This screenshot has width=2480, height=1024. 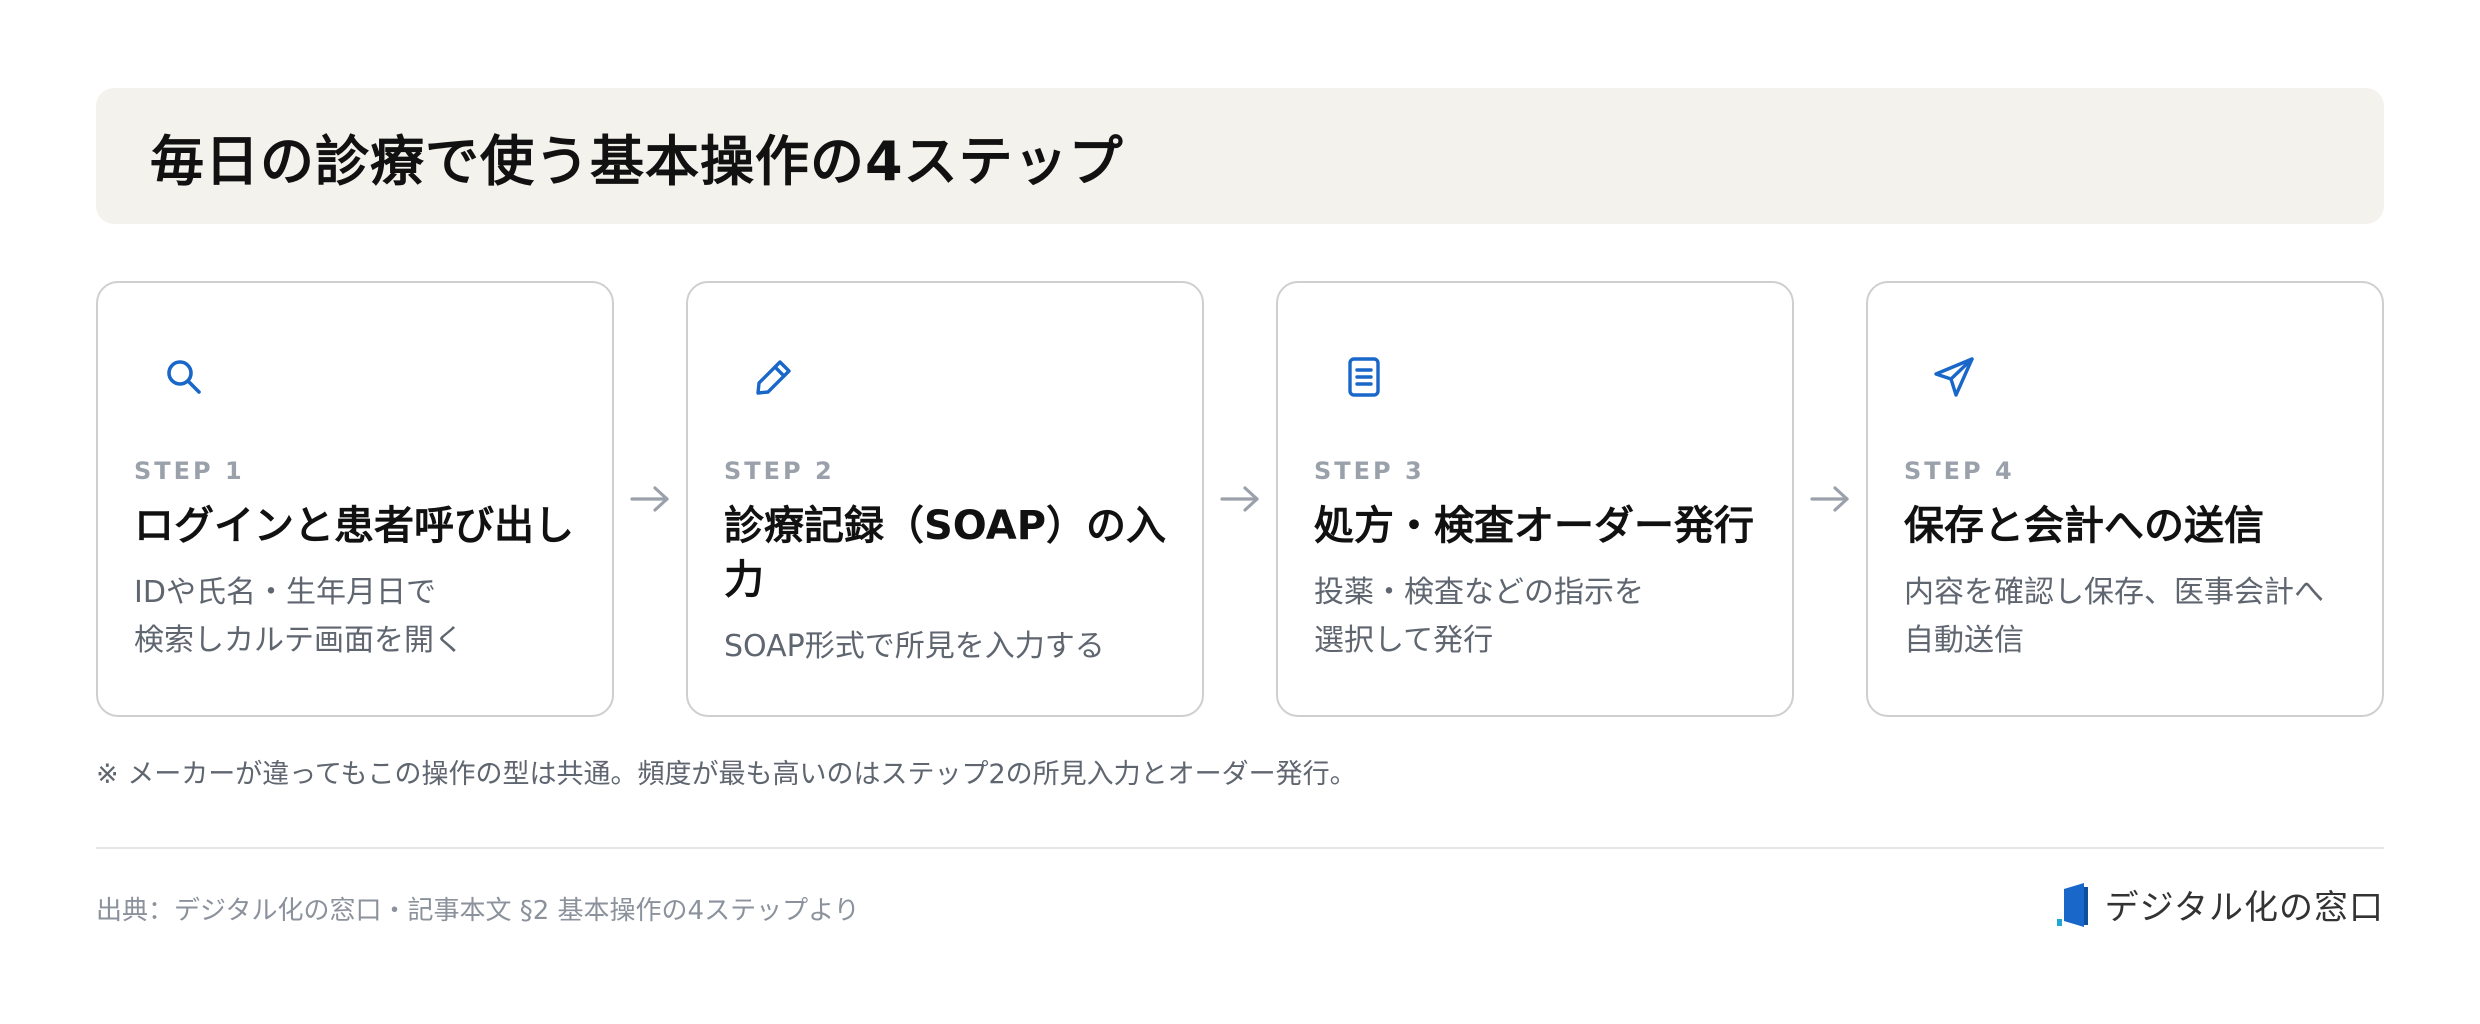 What do you see at coordinates (1240, 156) in the screenshot?
I see `title-band: 毎日の診療で使う基本操作の4ステップ` at bounding box center [1240, 156].